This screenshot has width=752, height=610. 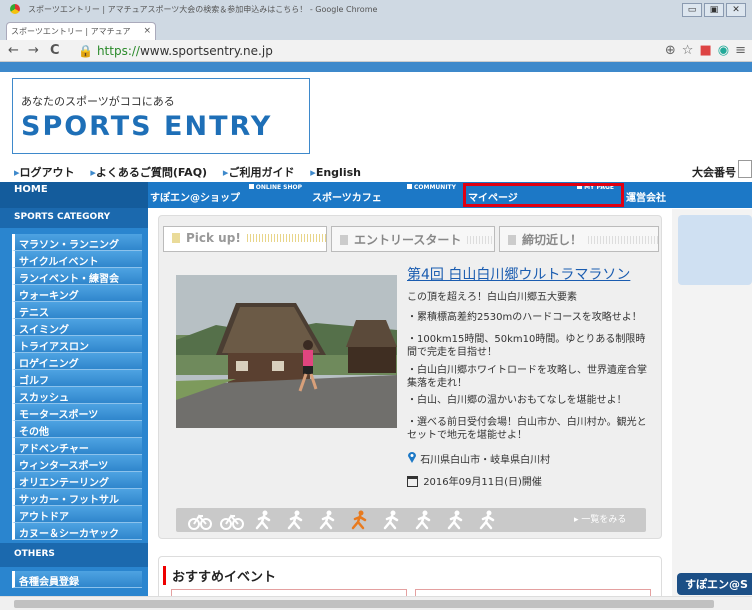 I want to click on event-photo, so click(x=286, y=351).